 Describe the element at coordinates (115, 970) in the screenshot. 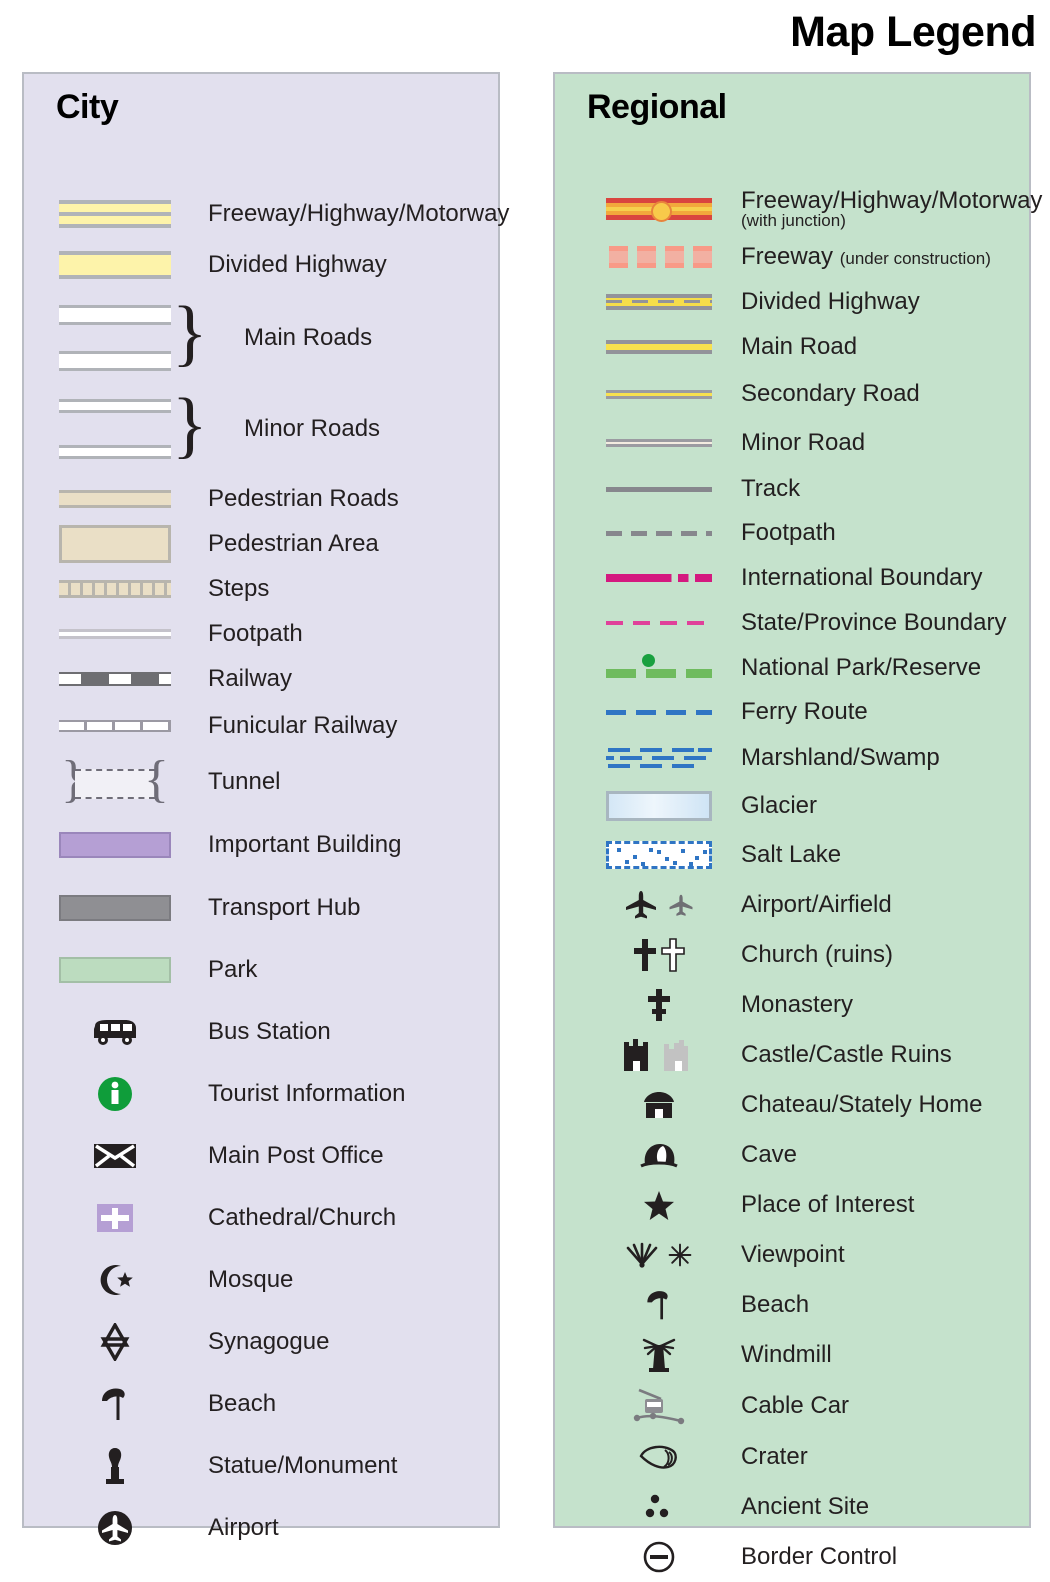

I see `city-park-swatch` at that location.